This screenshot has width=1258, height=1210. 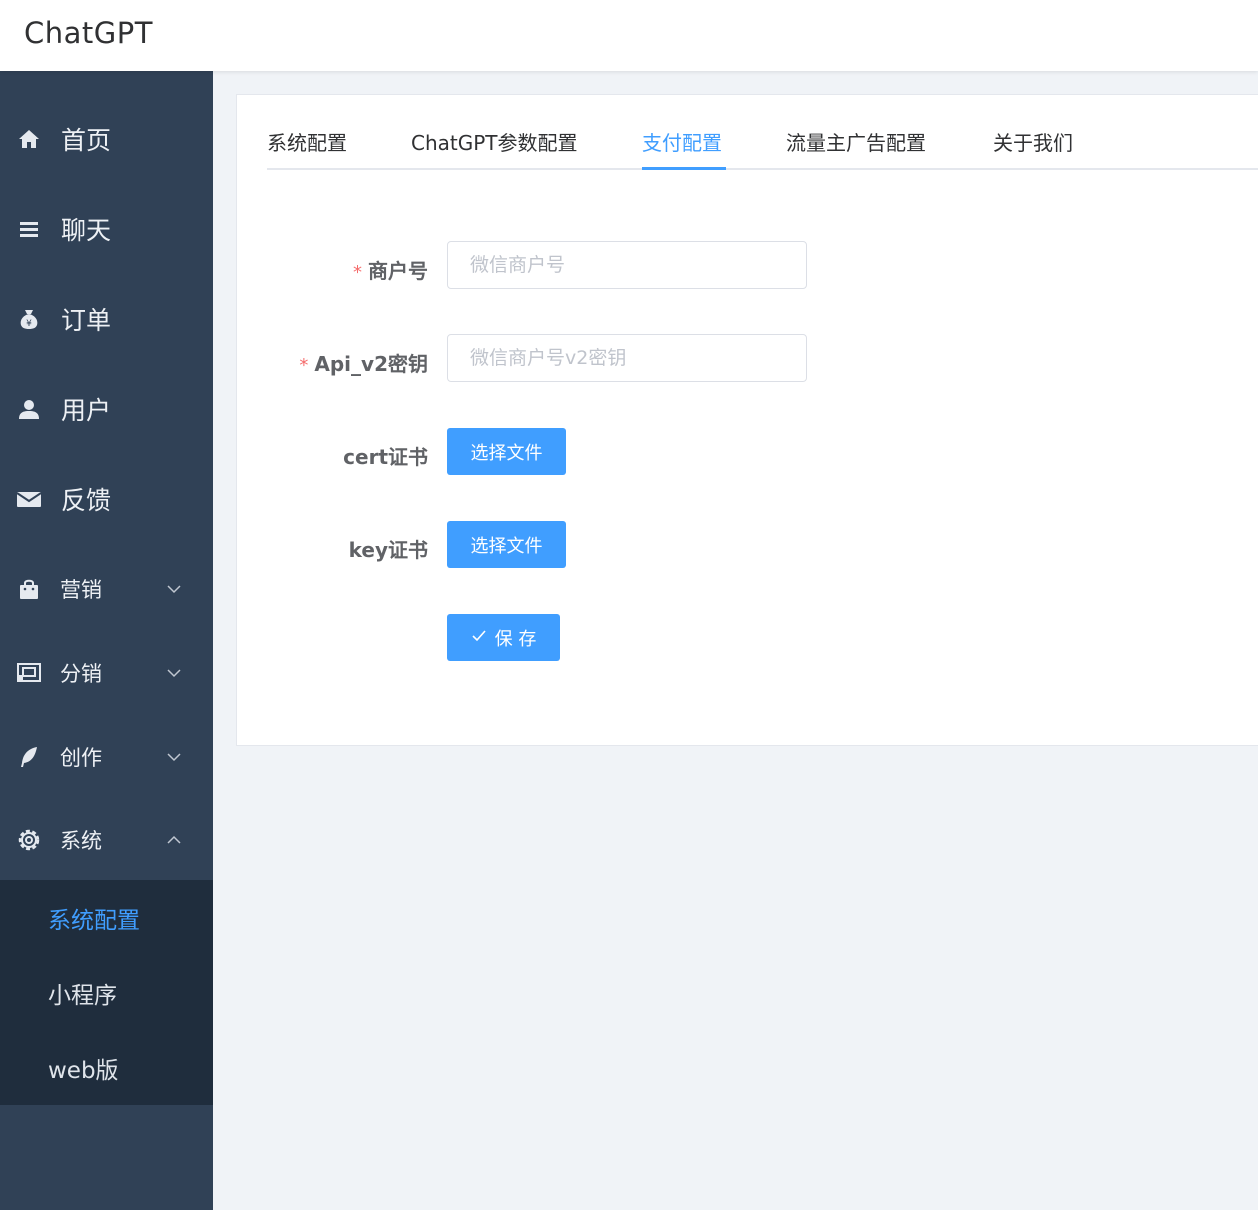 I want to click on submenu-item-system-config: 系统配置, so click(x=106, y=917).